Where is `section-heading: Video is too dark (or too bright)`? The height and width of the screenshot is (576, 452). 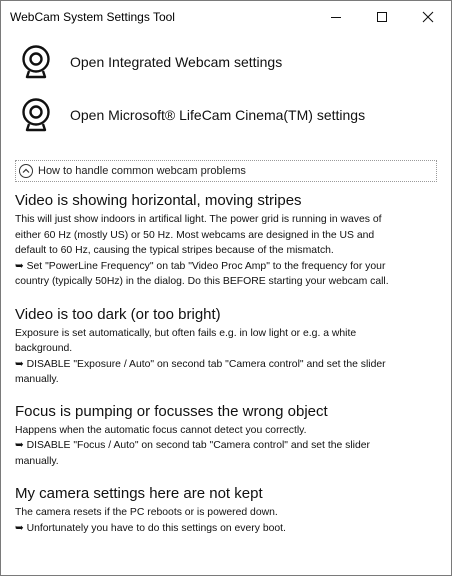 section-heading: Video is too dark (or too bright) is located at coordinates (118, 314).